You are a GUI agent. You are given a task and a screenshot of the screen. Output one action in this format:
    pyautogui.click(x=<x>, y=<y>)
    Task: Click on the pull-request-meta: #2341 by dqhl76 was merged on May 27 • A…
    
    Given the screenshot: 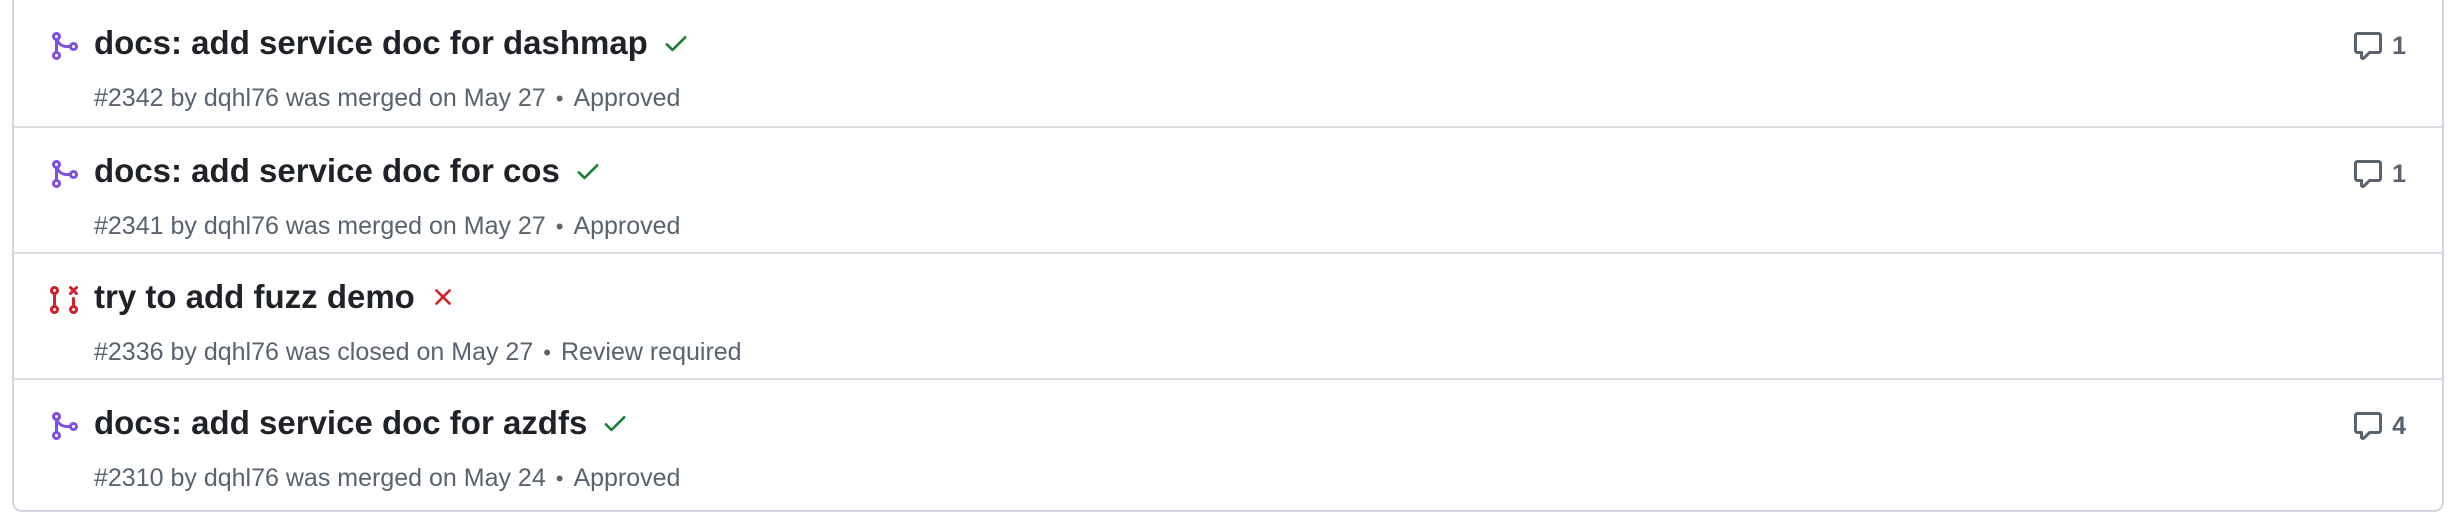 What is the action you would take?
    pyautogui.click(x=387, y=226)
    